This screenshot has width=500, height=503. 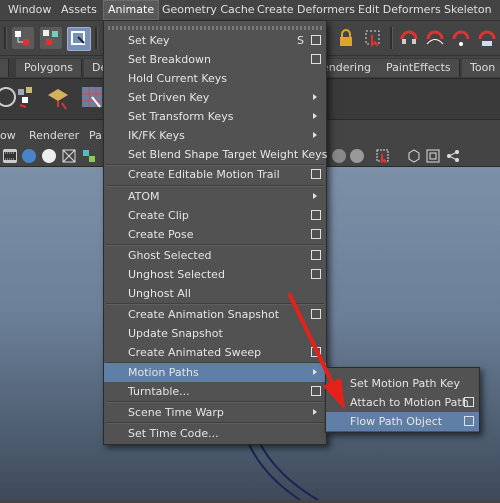 What do you see at coordinates (208, 10) in the screenshot?
I see `menu-geometry-cache: Geometry Cache` at bounding box center [208, 10].